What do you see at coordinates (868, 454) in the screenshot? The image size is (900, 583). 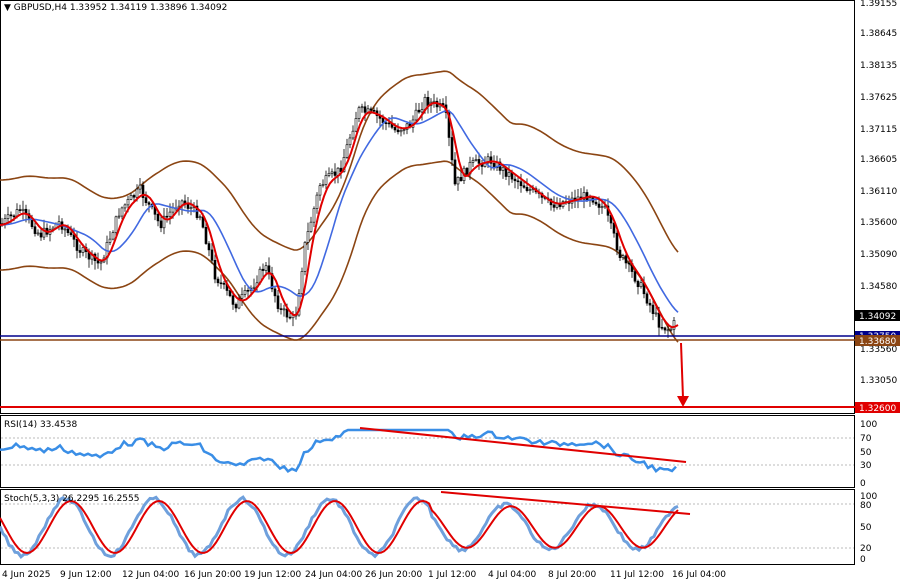 I see `rsi-axis: 100 70 50 30 0` at bounding box center [868, 454].